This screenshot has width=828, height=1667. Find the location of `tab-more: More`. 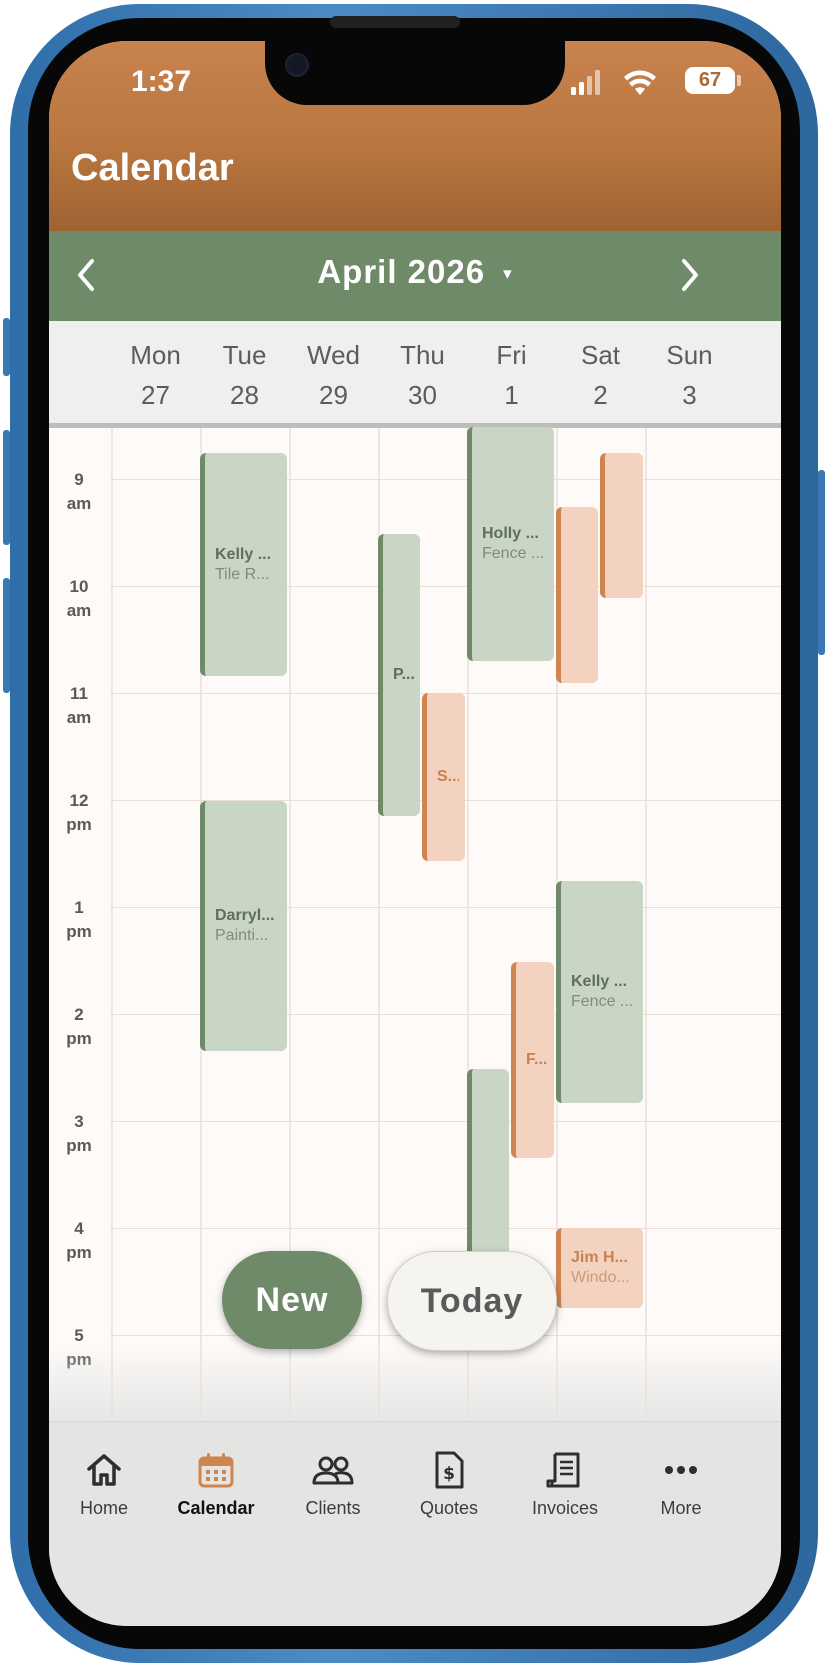

tab-more: More is located at coordinates (681, 1484).